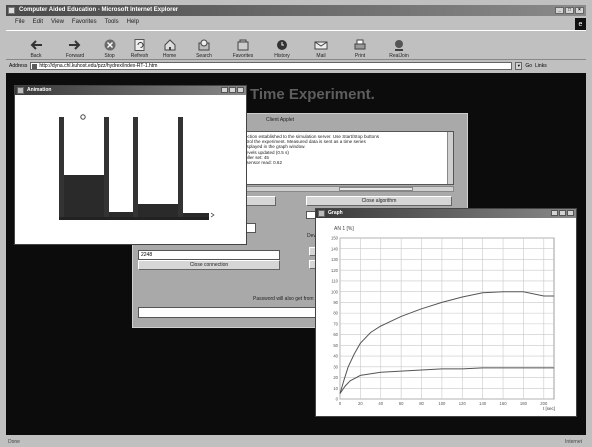  I want to click on x-tick-label: 160, so click(504, 403).